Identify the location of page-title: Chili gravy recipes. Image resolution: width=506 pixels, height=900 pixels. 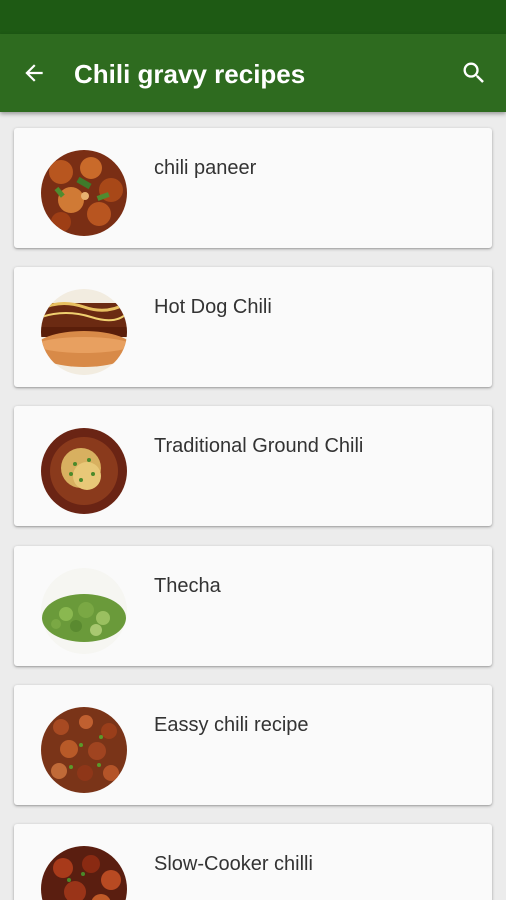
(190, 74).